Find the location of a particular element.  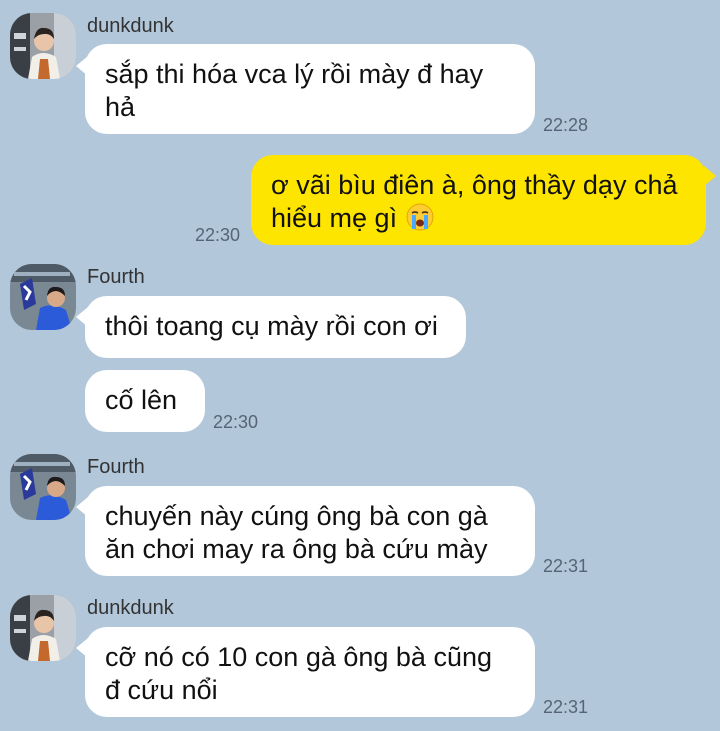

message-bubble: sắp thi hóa vca lý rồi mày đ hay hả is located at coordinates (310, 89).